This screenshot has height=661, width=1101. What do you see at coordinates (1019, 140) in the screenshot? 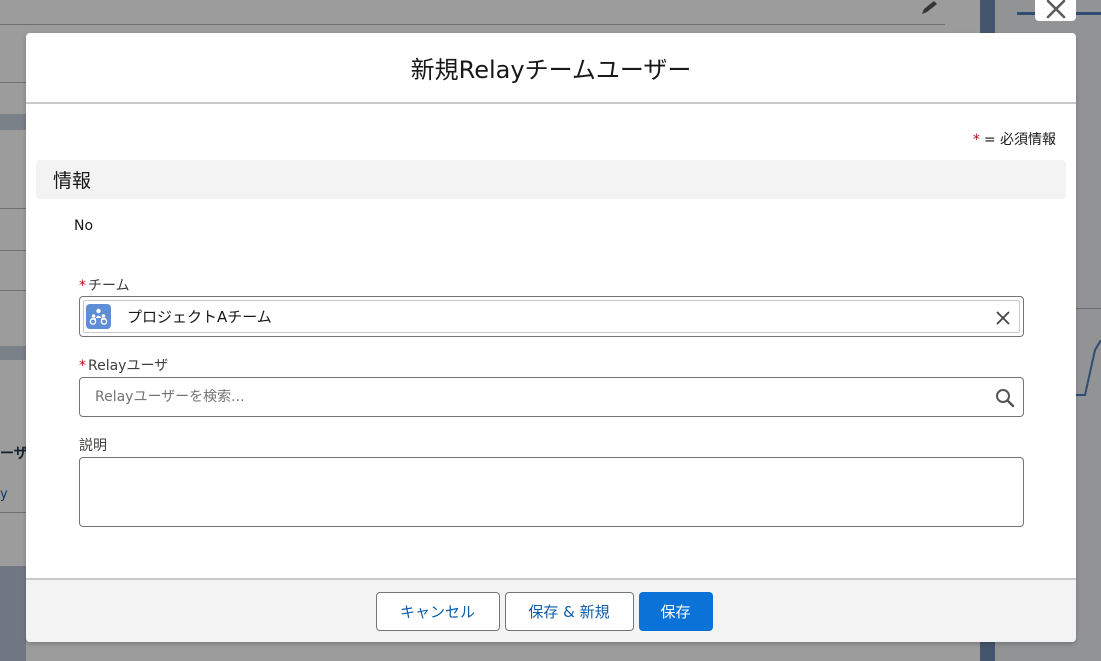
I see `required-info-text: = 必須情報` at bounding box center [1019, 140].